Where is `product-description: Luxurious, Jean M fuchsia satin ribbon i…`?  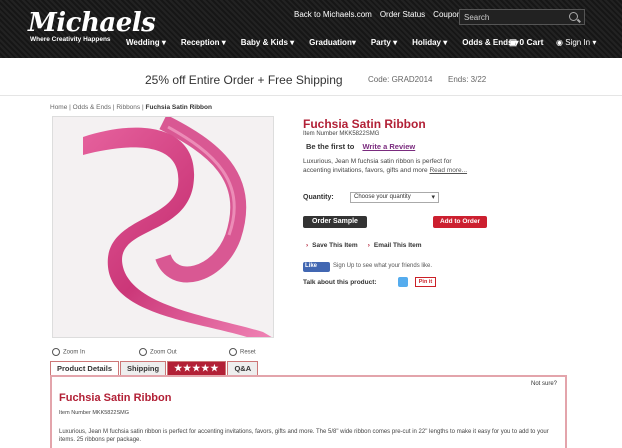
product-description: Luxurious, Jean M fuchsia satin ribbon i… is located at coordinates (388, 166).